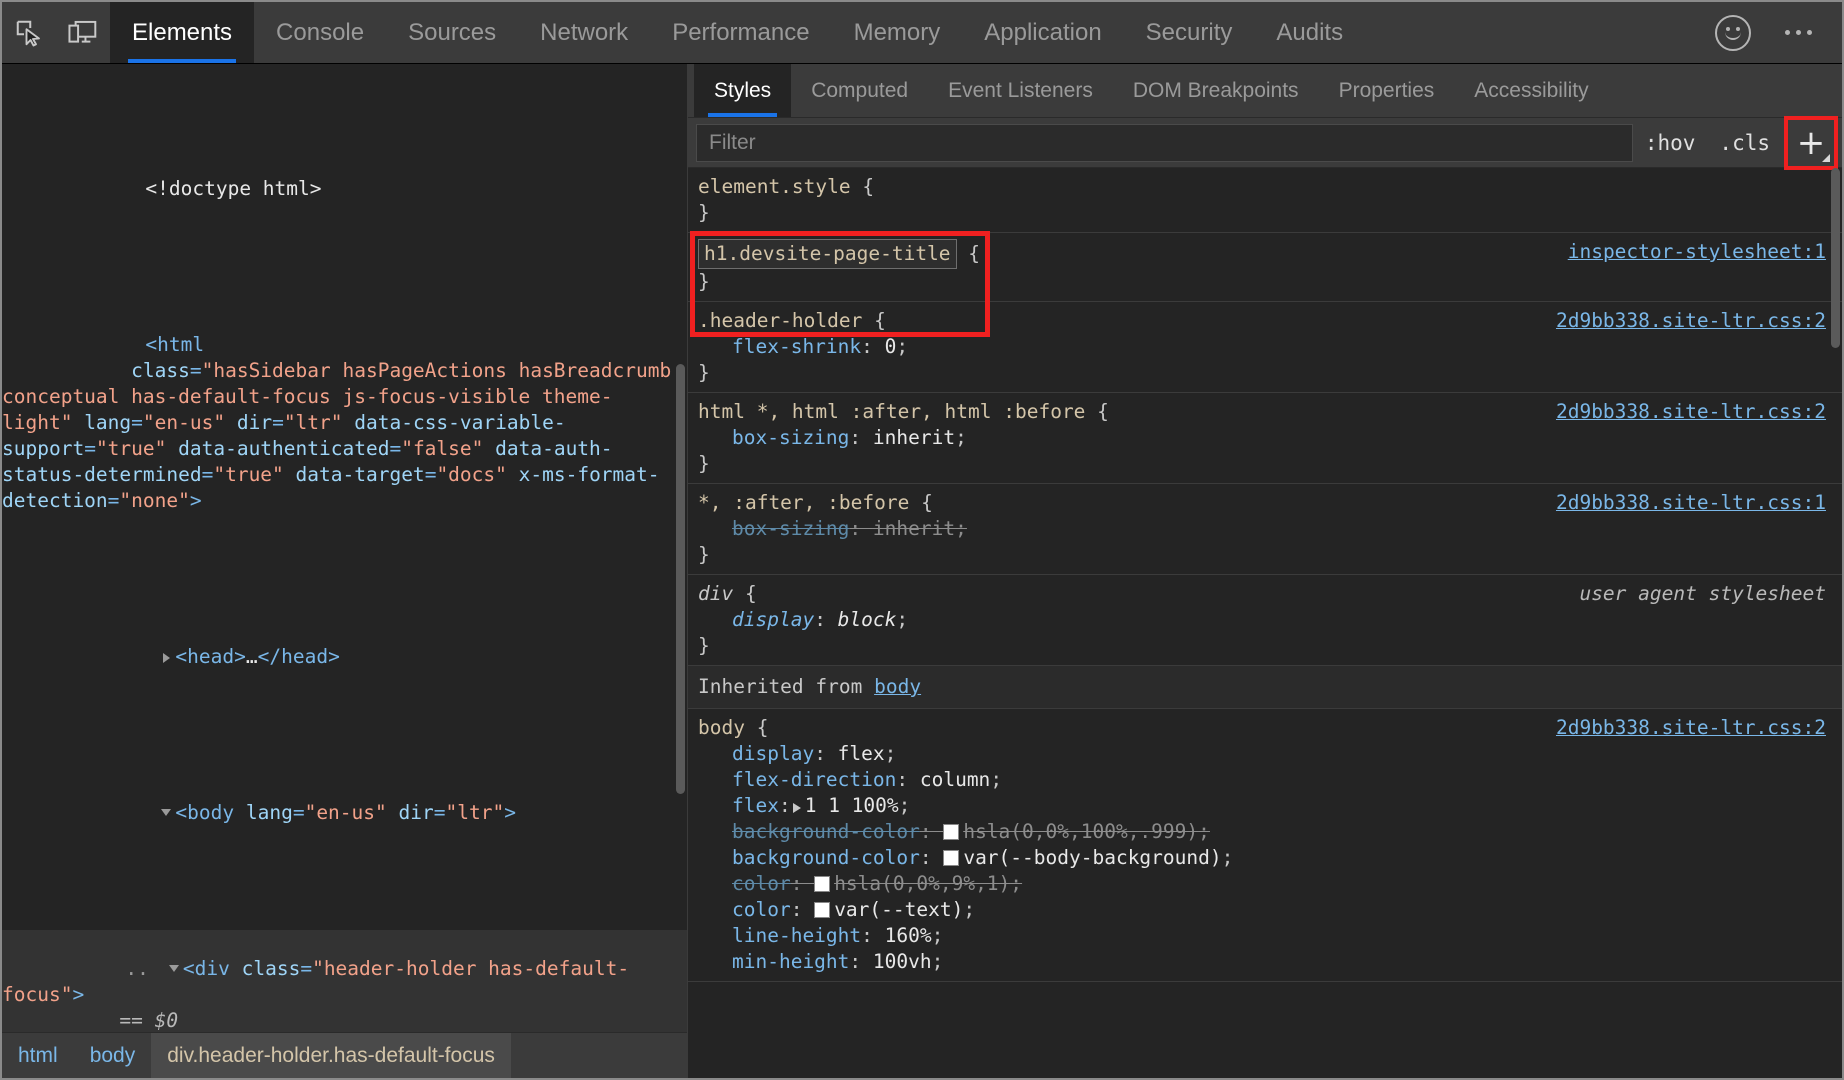  I want to click on device-toolbar-icon, so click(83, 32).